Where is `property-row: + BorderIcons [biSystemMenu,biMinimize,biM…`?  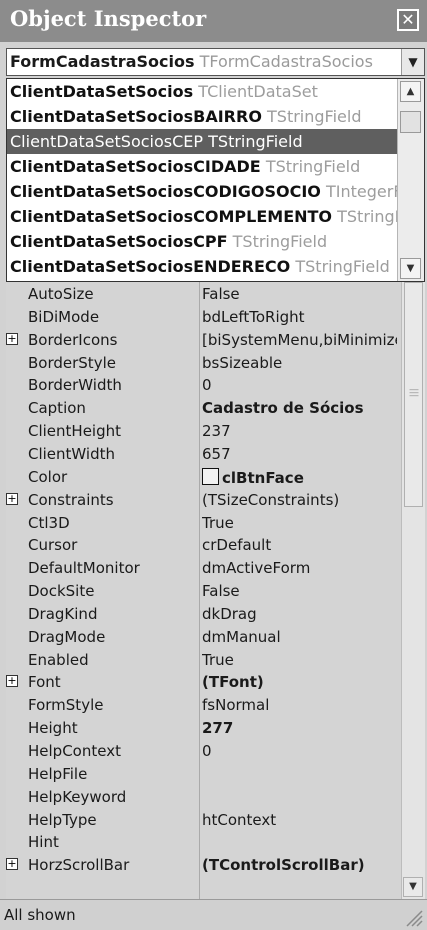
property-row: + BorderIcons [biSystemMenu,biMinimize,biM… is located at coordinates (202, 339).